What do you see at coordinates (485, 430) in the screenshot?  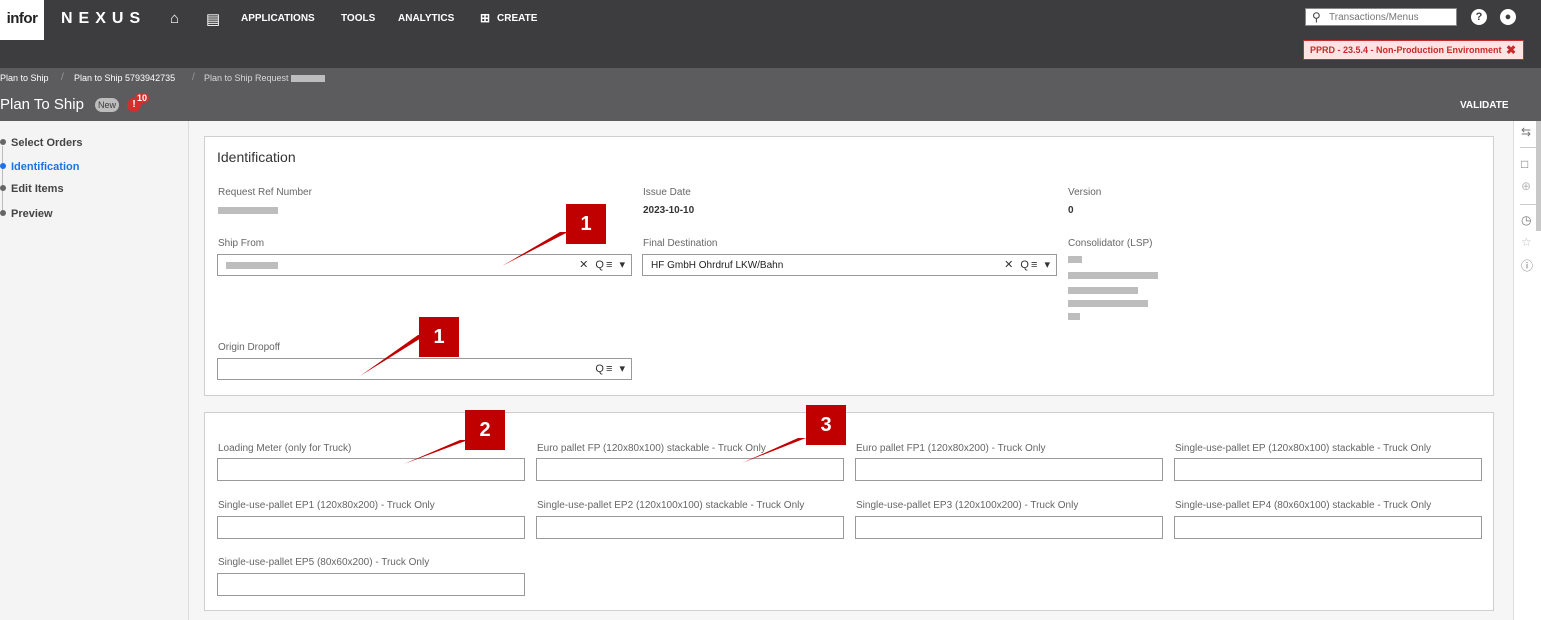 I see `annotation-marker: 2` at bounding box center [485, 430].